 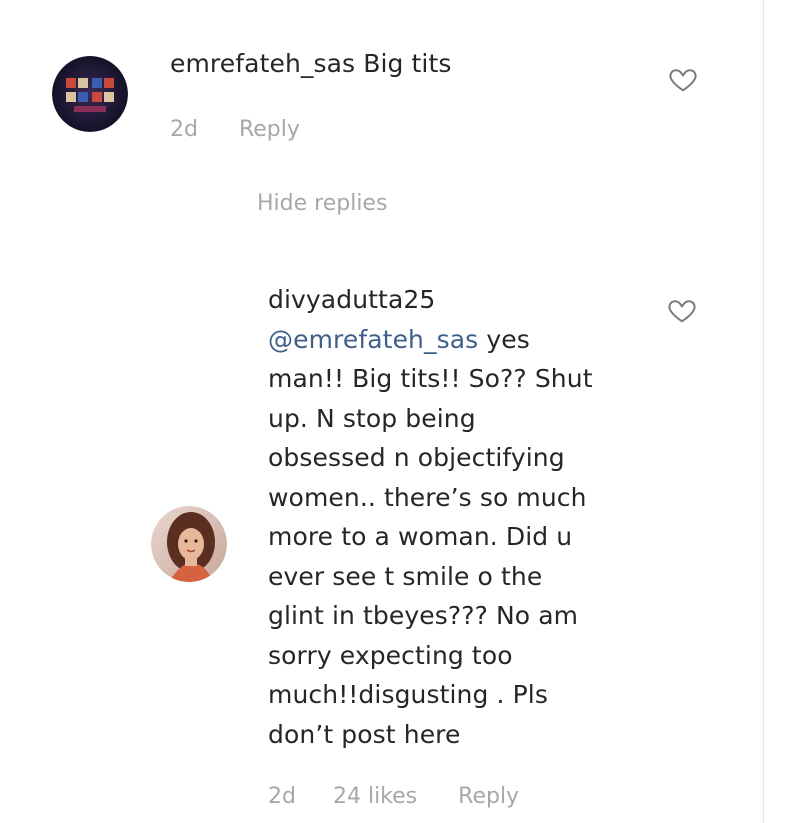 I want to click on reply-username: divyadutta25, so click(x=458, y=300).